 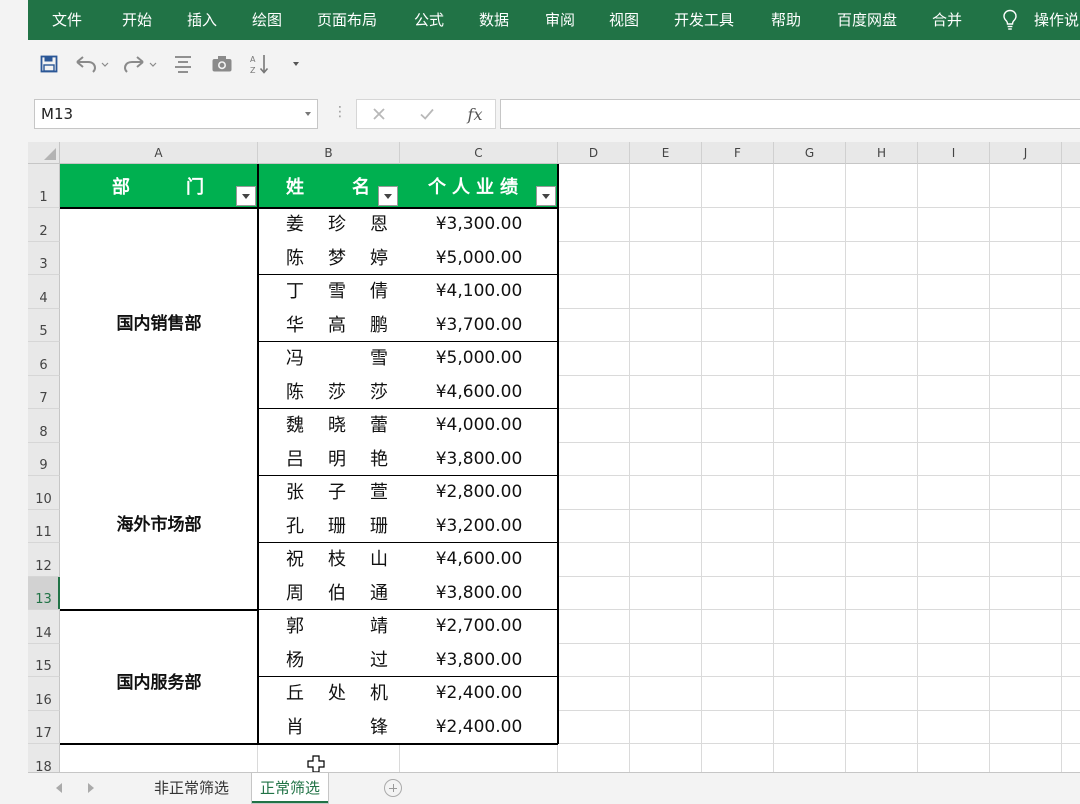 I want to click on row-header-8: 8, so click(x=44, y=426).